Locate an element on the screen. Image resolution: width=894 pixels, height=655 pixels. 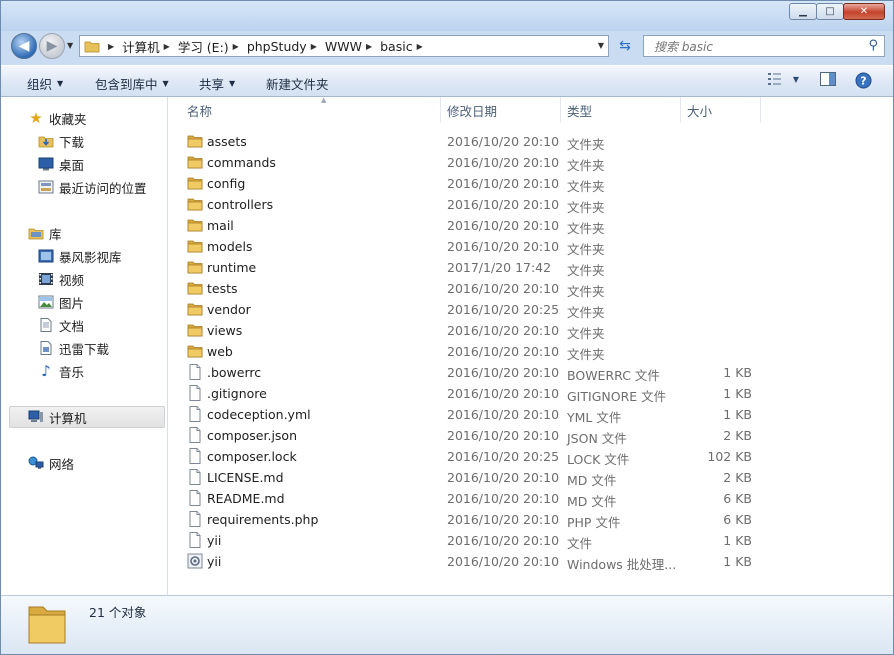
file-name: requirements.php is located at coordinates (263, 519).